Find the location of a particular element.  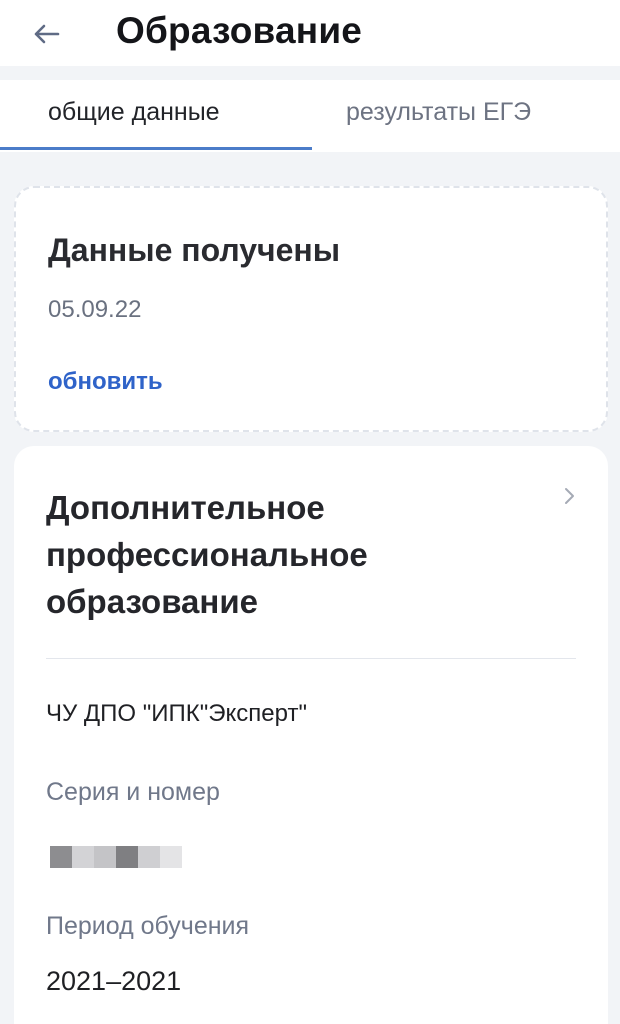

study-period-label: Период обучения is located at coordinates (148, 926).